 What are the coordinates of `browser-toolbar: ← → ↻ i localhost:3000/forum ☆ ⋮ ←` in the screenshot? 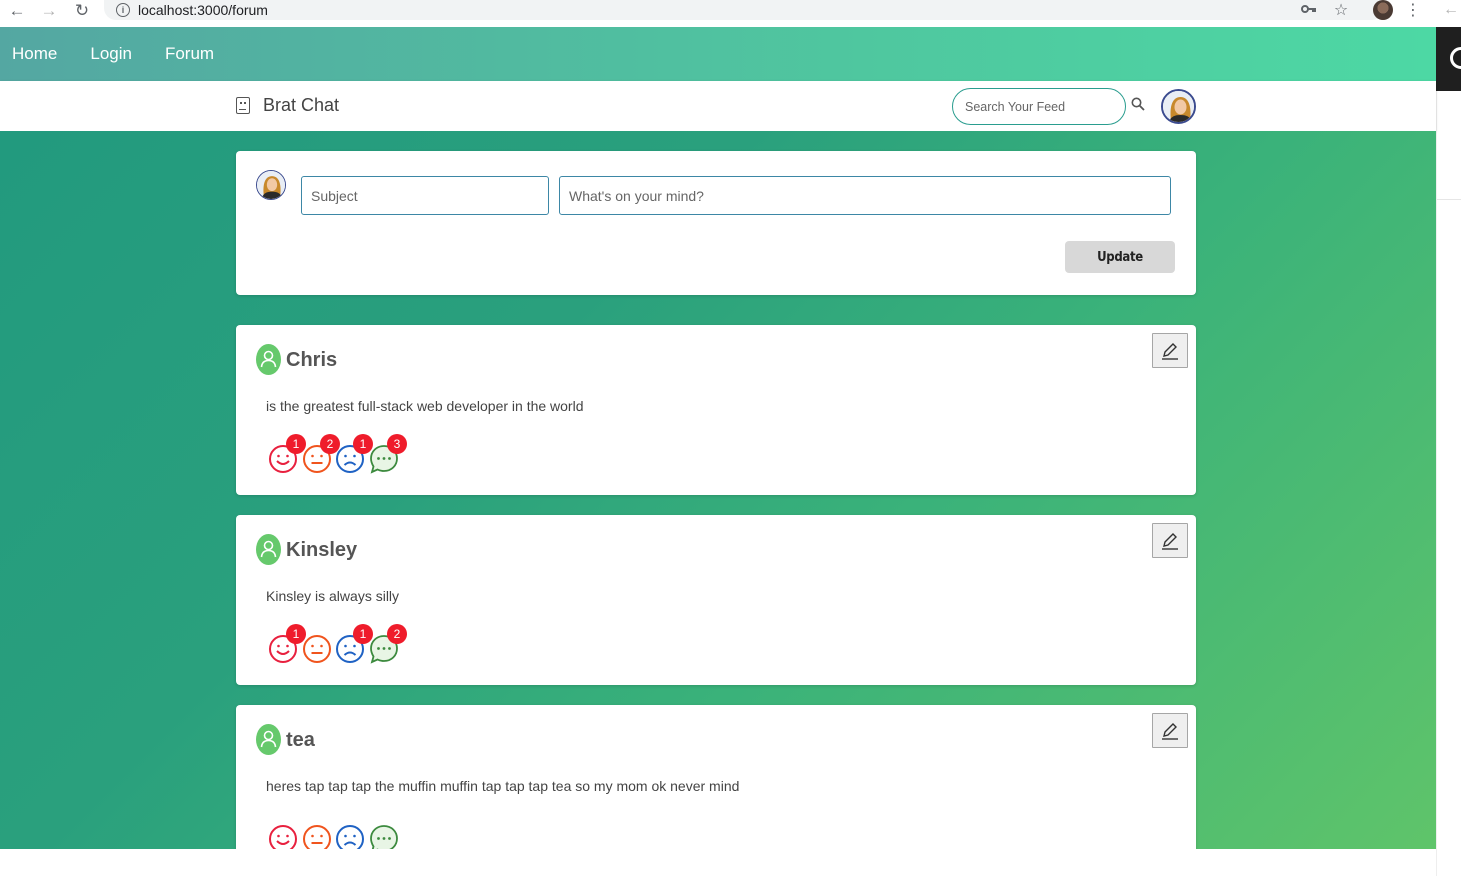 It's located at (730, 13).